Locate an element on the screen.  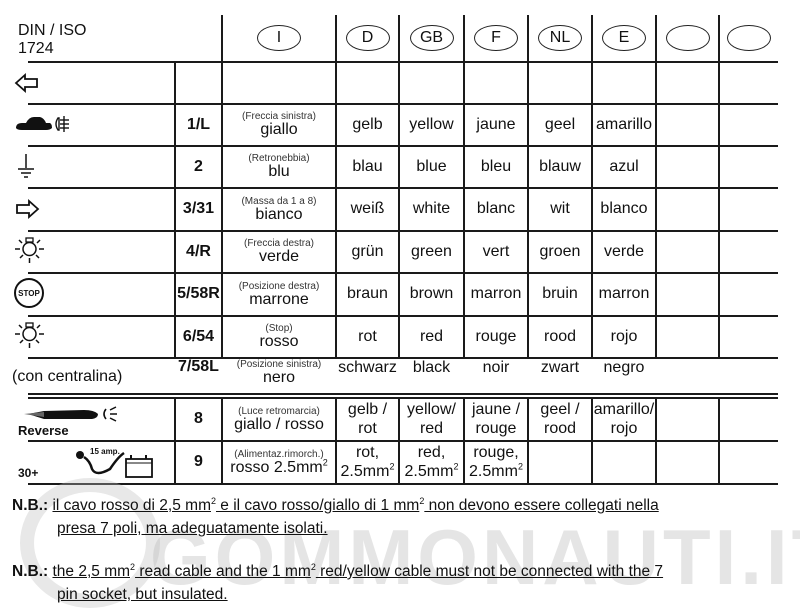
note-text: non devono essere collegati nella is located at coordinates (541, 505).